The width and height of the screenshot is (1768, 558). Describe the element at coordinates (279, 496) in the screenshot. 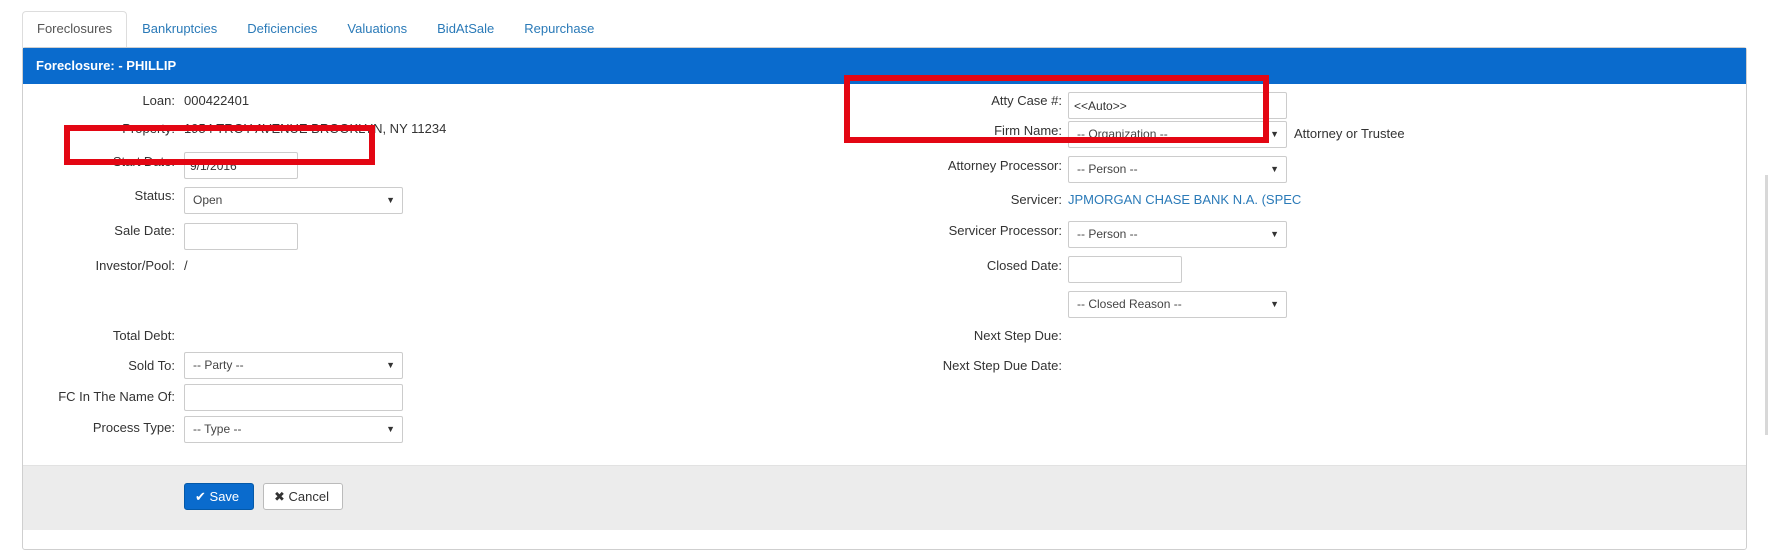

I see `close-icon: ✖` at that location.